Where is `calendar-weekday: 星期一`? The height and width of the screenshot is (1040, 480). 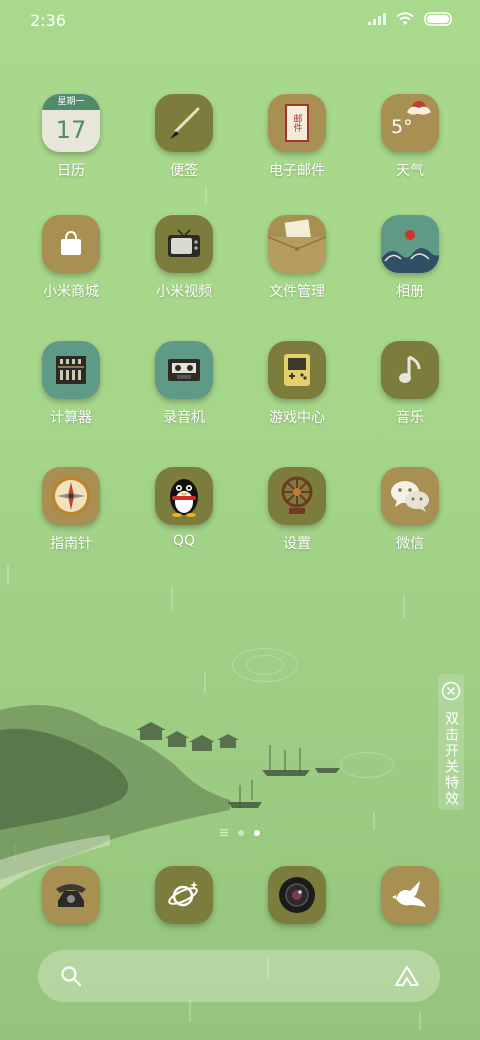
calendar-weekday: 星期一 is located at coordinates (71, 102).